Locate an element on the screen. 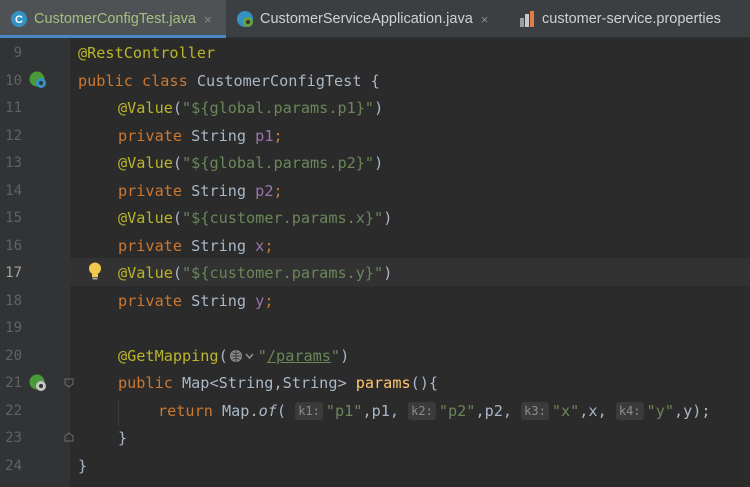 This screenshot has width=750, height=487. code-line: private String p1; is located at coordinates (200, 137).